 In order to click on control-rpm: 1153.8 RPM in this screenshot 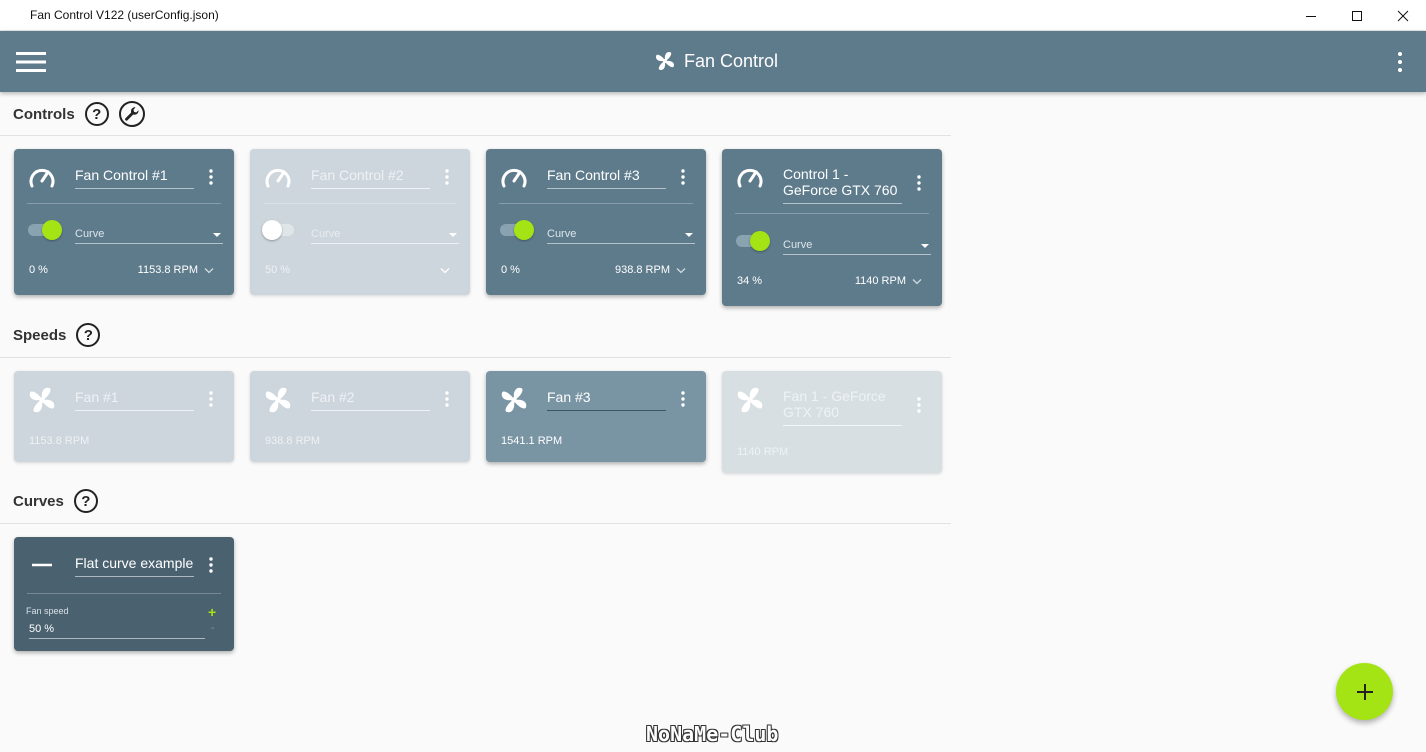, I will do `click(167, 270)`.